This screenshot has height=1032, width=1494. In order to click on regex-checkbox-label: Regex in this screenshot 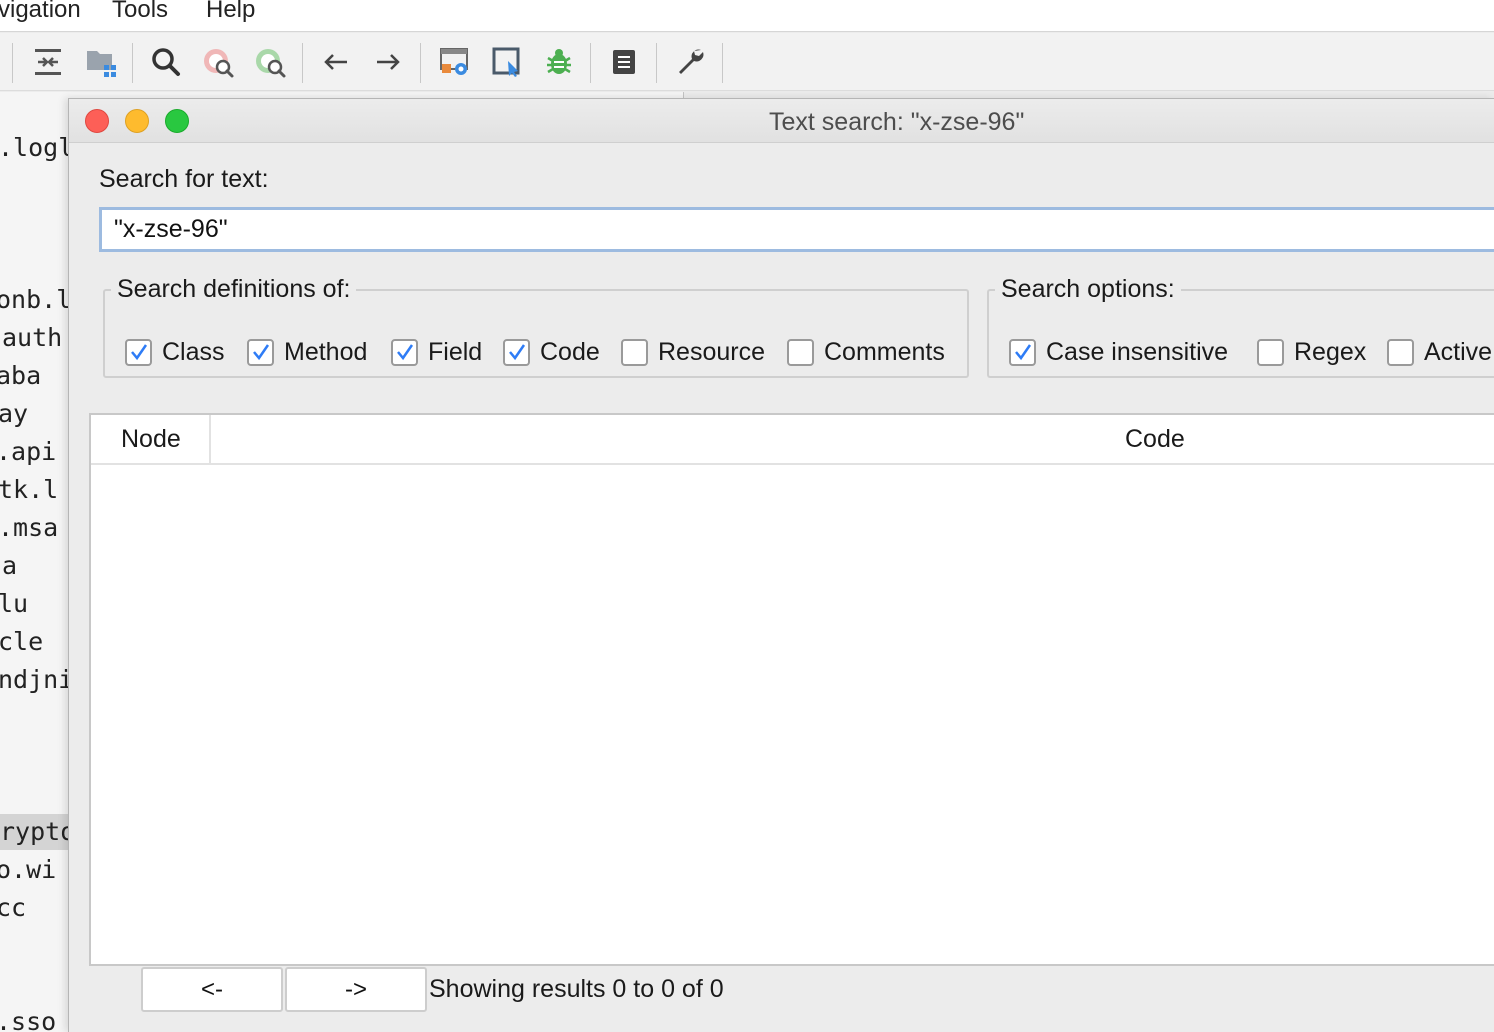, I will do `click(1330, 351)`.